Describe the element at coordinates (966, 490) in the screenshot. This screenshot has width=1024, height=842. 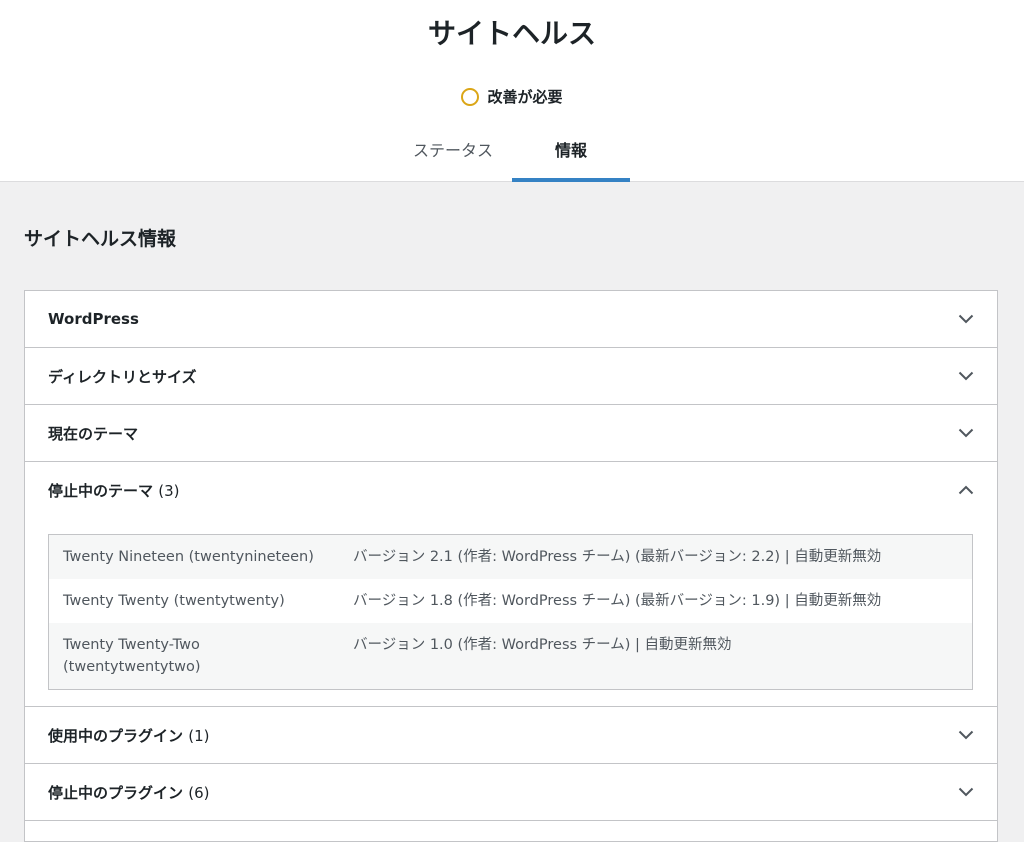
I see `chevron-up-icon` at that location.